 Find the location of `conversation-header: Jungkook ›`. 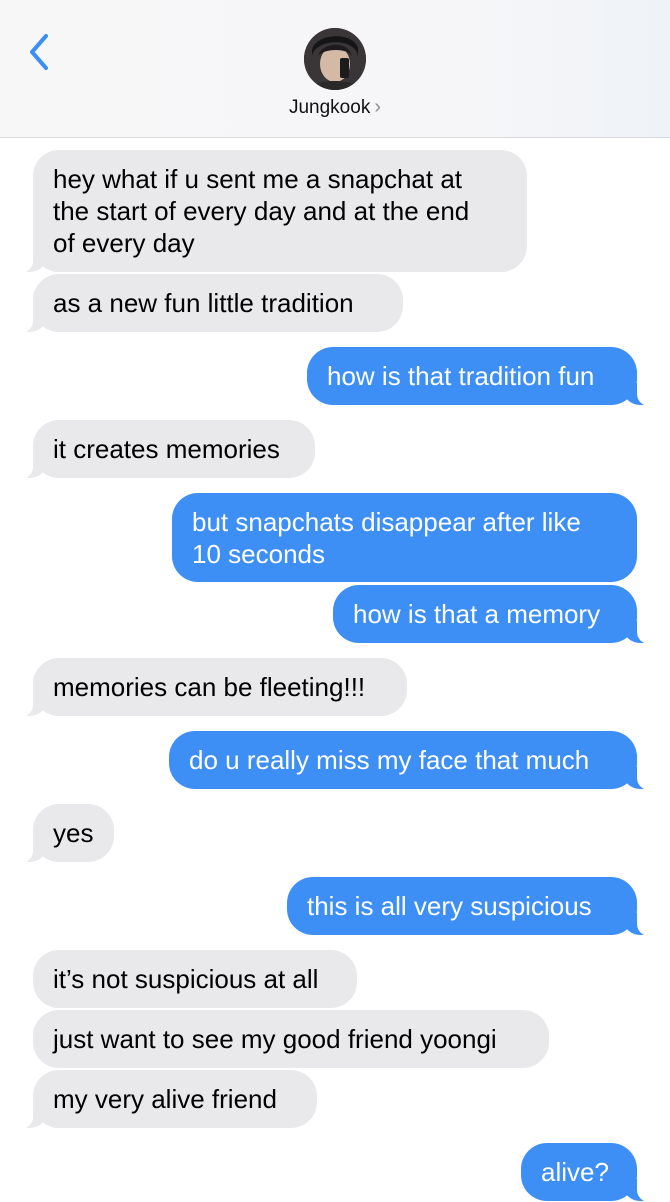

conversation-header: Jungkook › is located at coordinates (335, 69).